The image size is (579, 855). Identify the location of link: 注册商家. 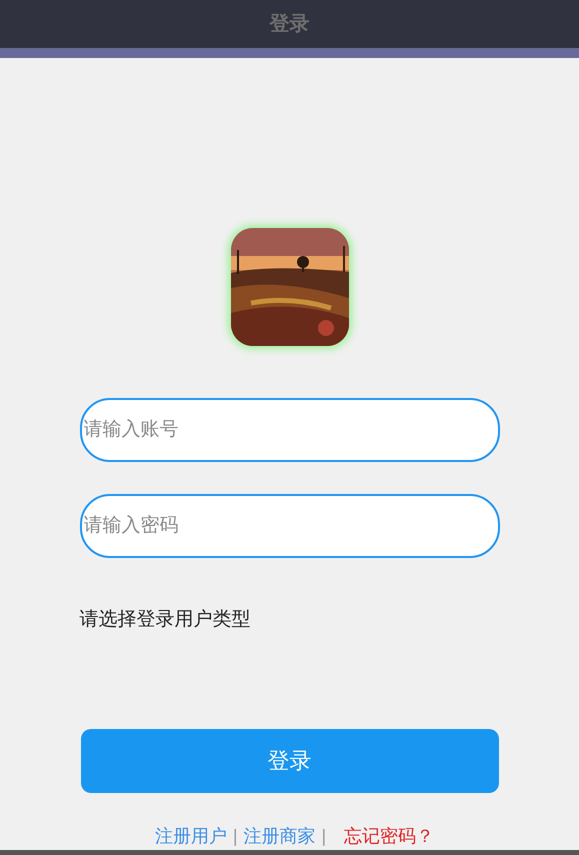
(280, 836).